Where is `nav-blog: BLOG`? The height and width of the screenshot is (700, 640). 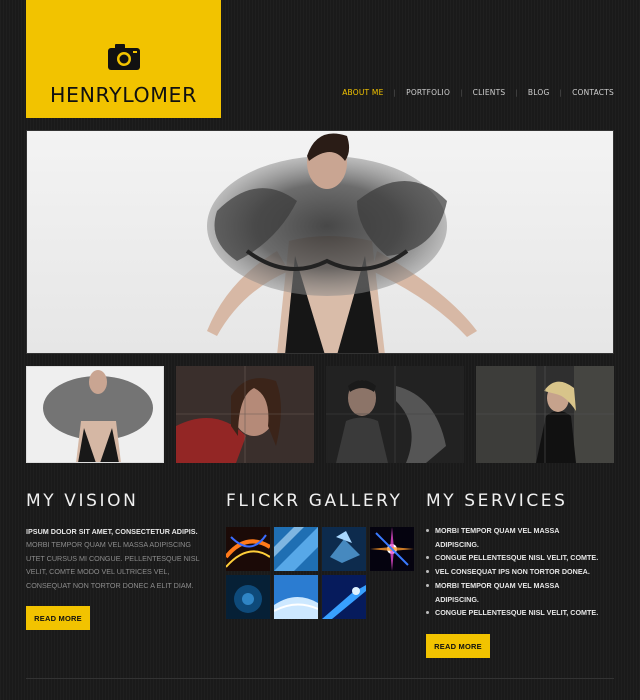 nav-blog: BLOG is located at coordinates (539, 92).